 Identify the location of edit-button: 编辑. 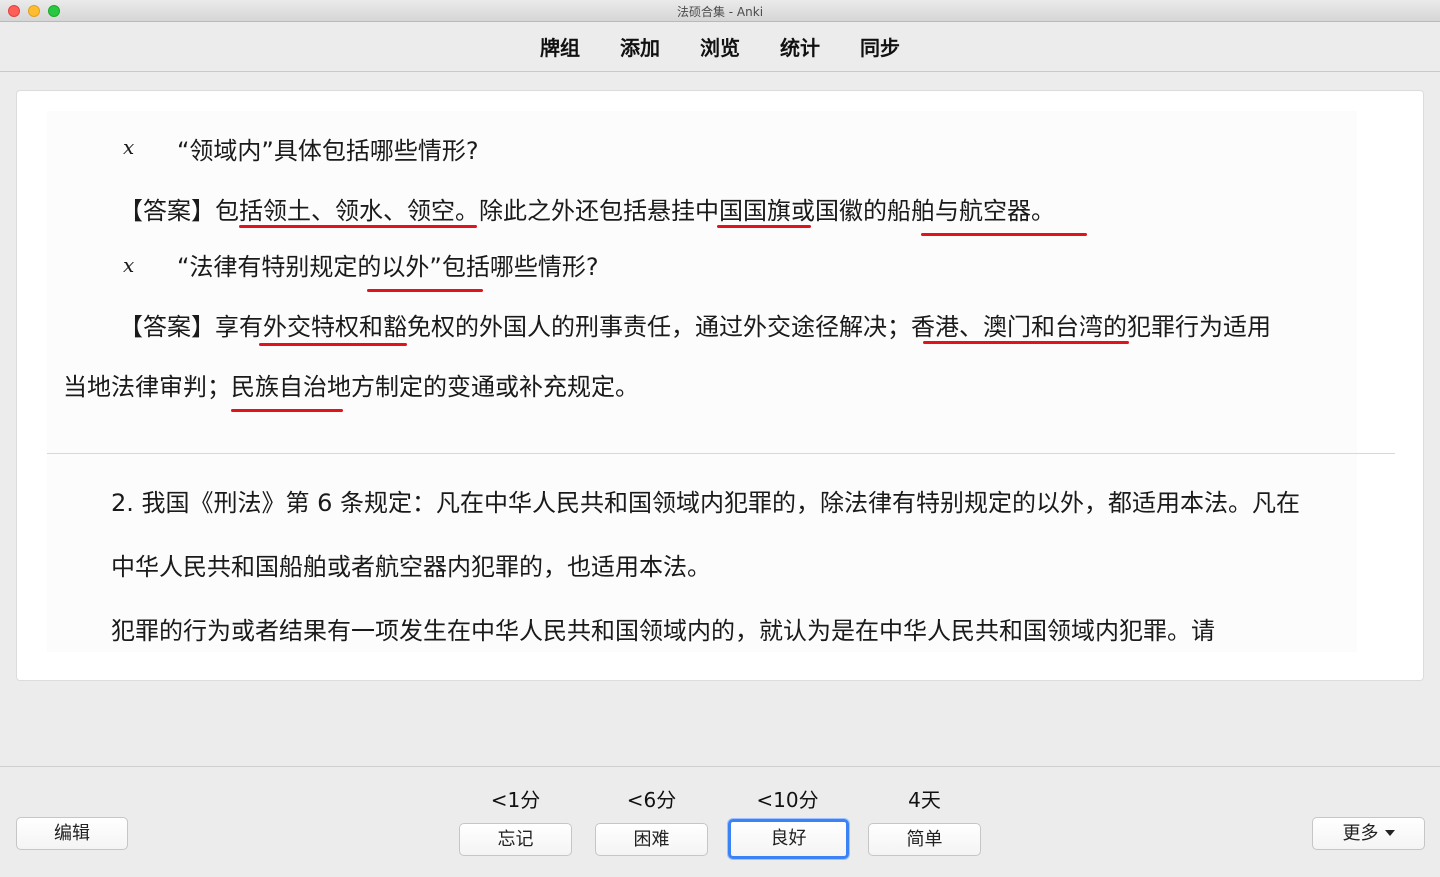
(72, 833).